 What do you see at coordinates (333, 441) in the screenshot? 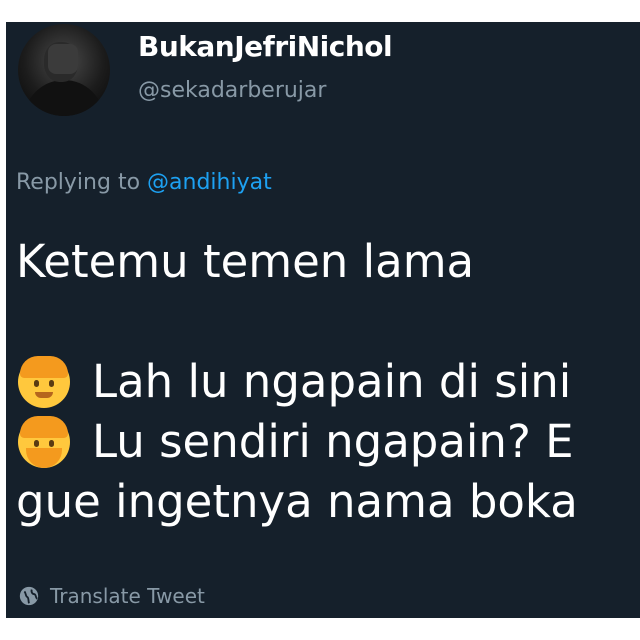
I see `tweet-line-text: Lu sendiri ngapain? E` at bounding box center [333, 441].